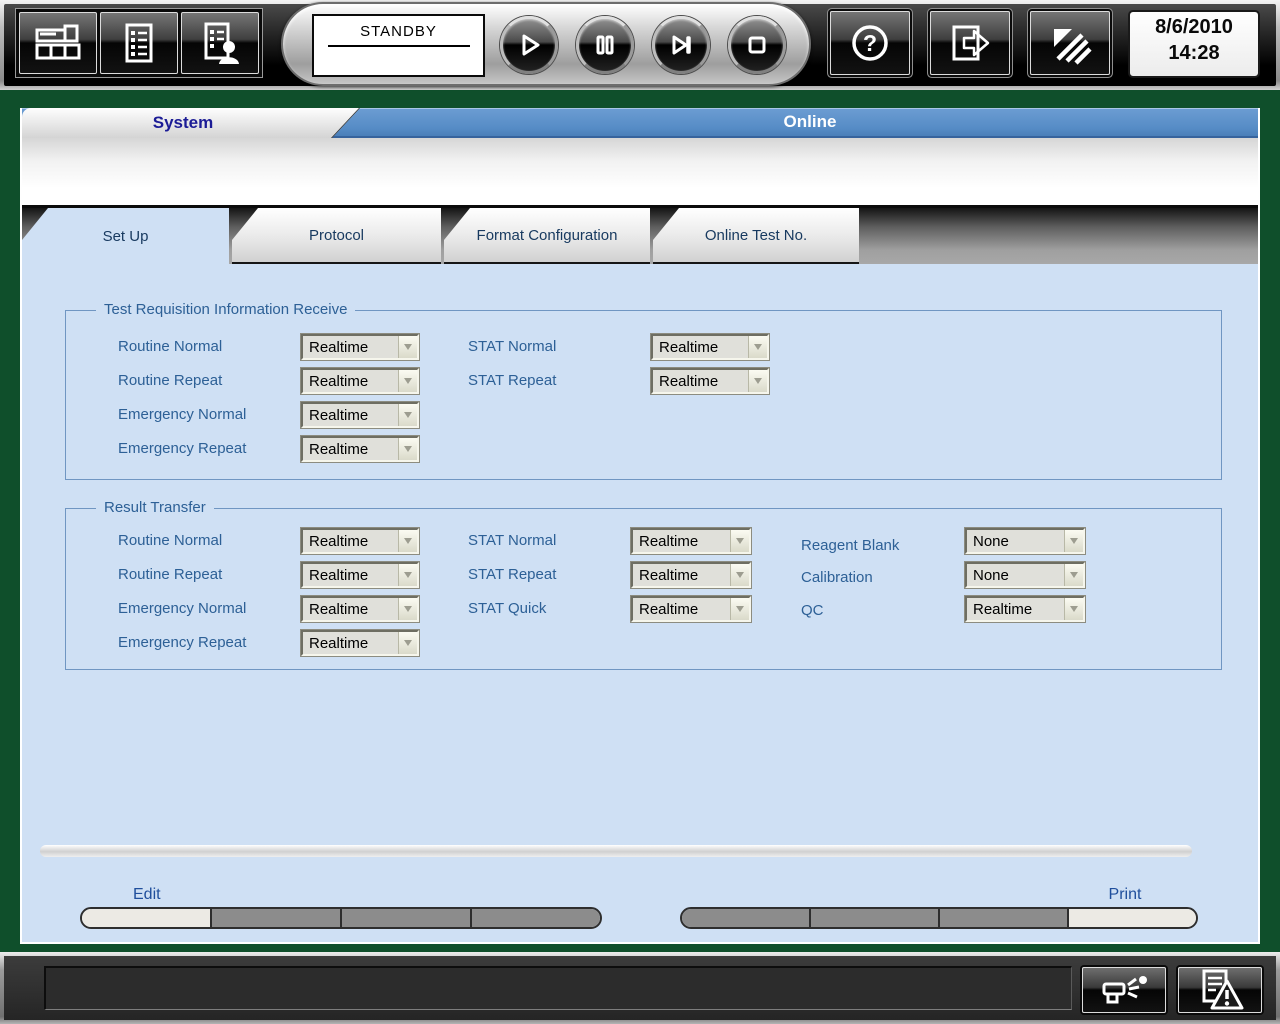  What do you see at coordinates (616, 851) in the screenshot?
I see `footer-divider` at bounding box center [616, 851].